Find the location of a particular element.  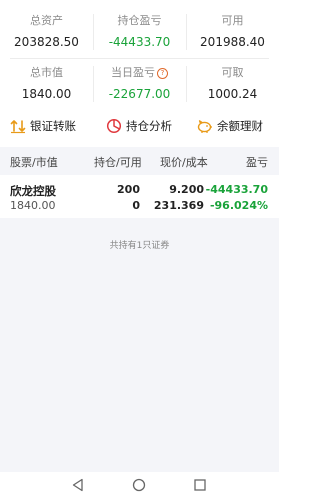

market-value-value: 1840.00 is located at coordinates (46, 94).